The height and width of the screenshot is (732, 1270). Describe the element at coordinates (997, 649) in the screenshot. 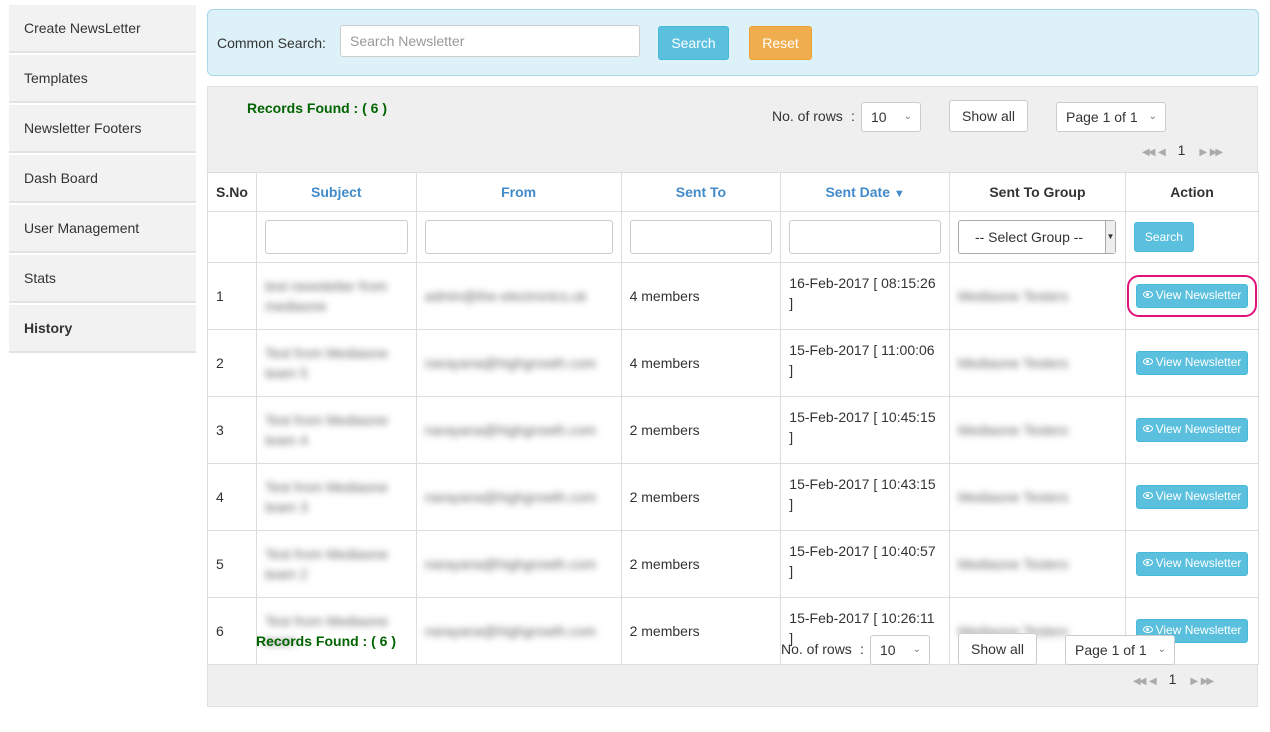

I see `show-all-button-bottom: Show all` at that location.